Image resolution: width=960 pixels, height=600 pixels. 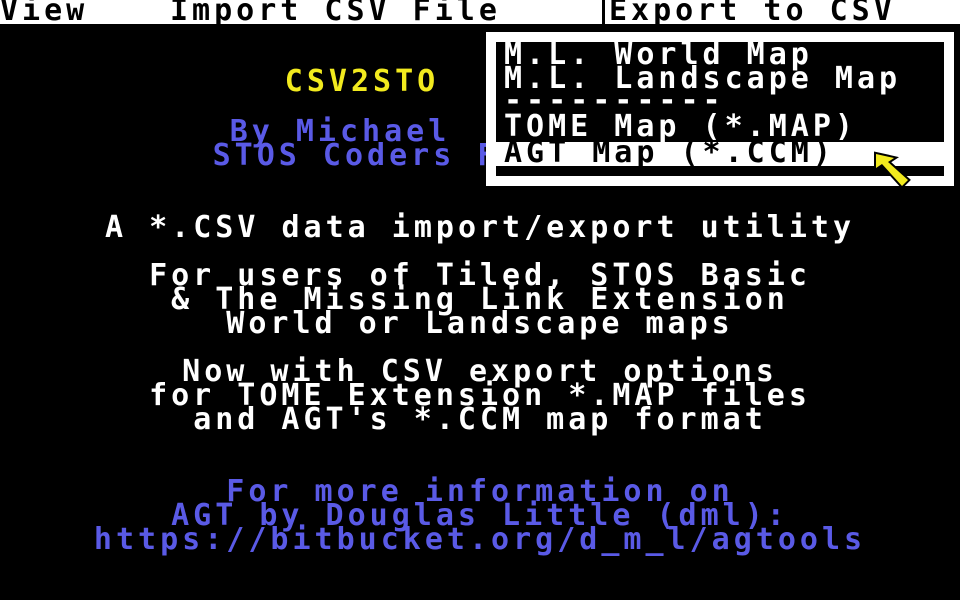 What do you see at coordinates (781, 12) in the screenshot?
I see `menu-export-to-csv: Export to CSV` at bounding box center [781, 12].